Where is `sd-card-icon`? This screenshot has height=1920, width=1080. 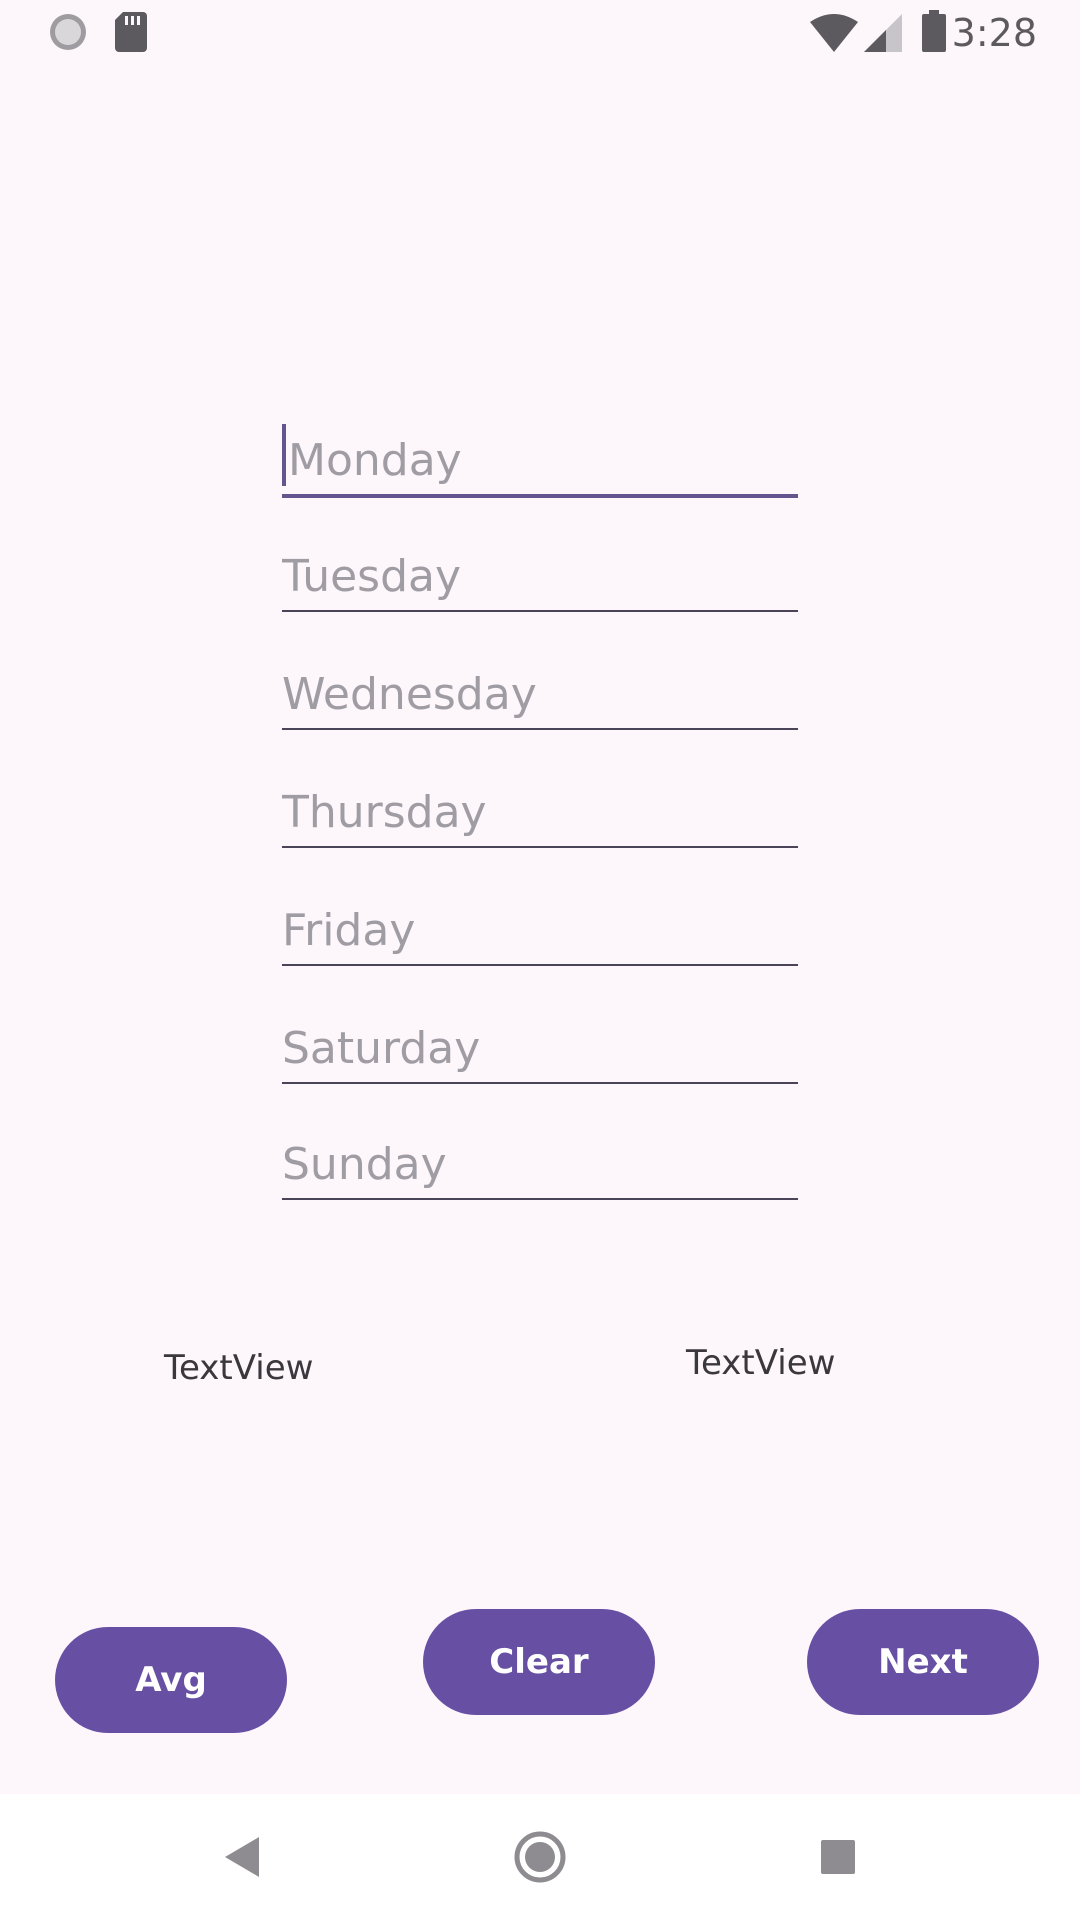 sd-card-icon is located at coordinates (131, 32).